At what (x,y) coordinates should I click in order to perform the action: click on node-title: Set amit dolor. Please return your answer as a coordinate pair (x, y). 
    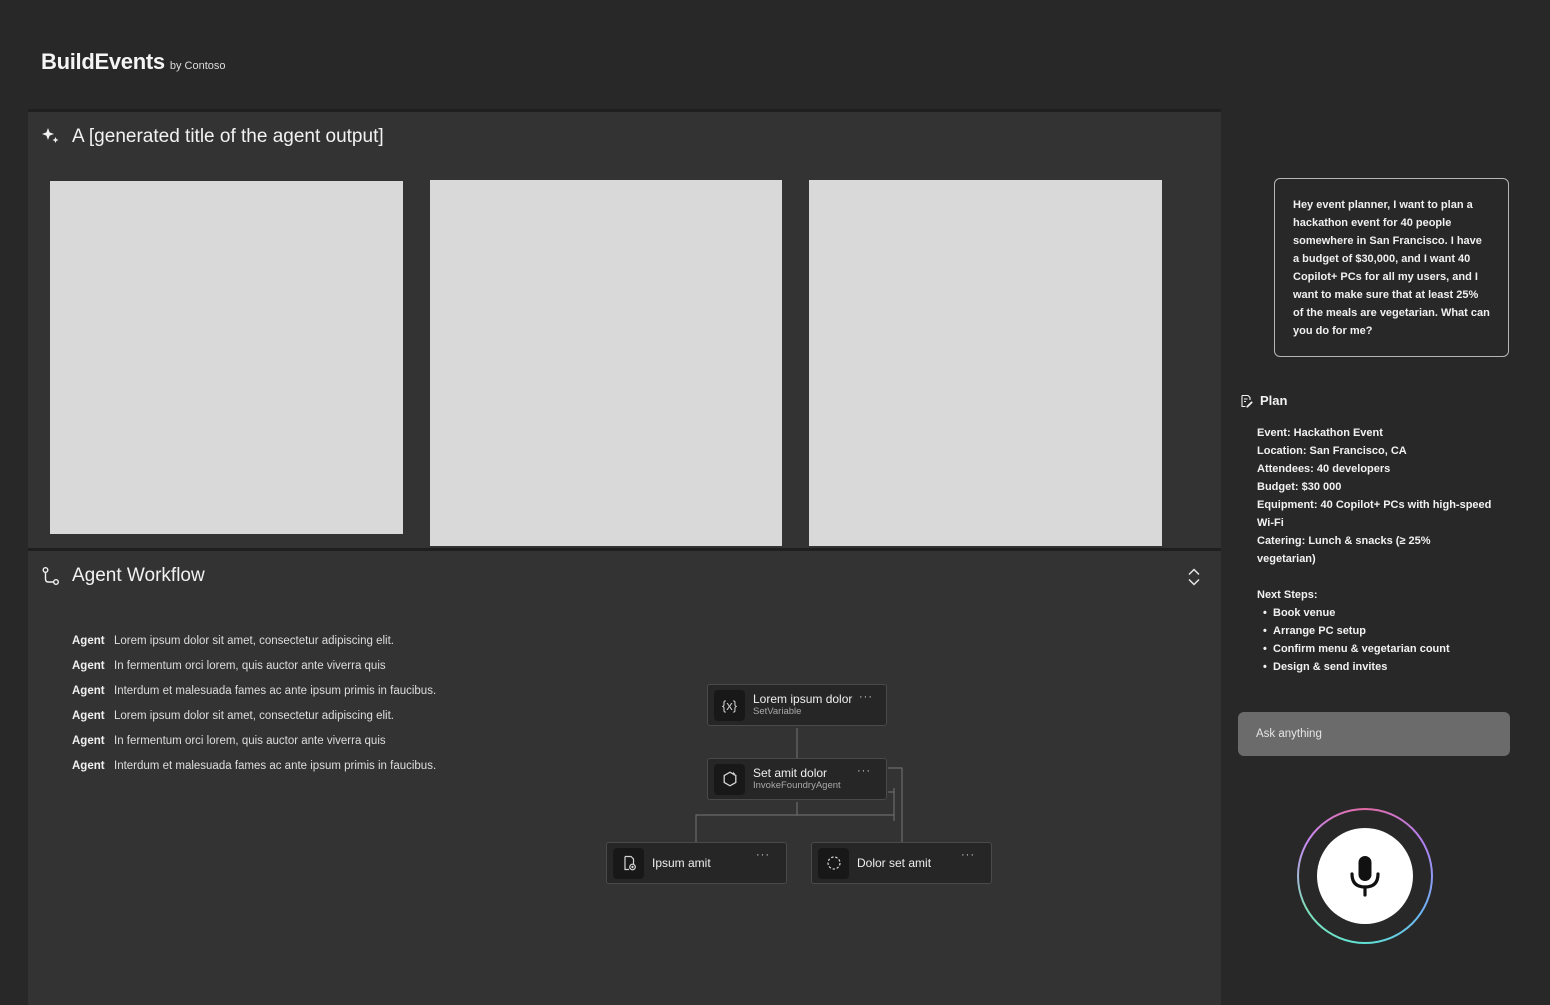
    Looking at the image, I should click on (790, 773).